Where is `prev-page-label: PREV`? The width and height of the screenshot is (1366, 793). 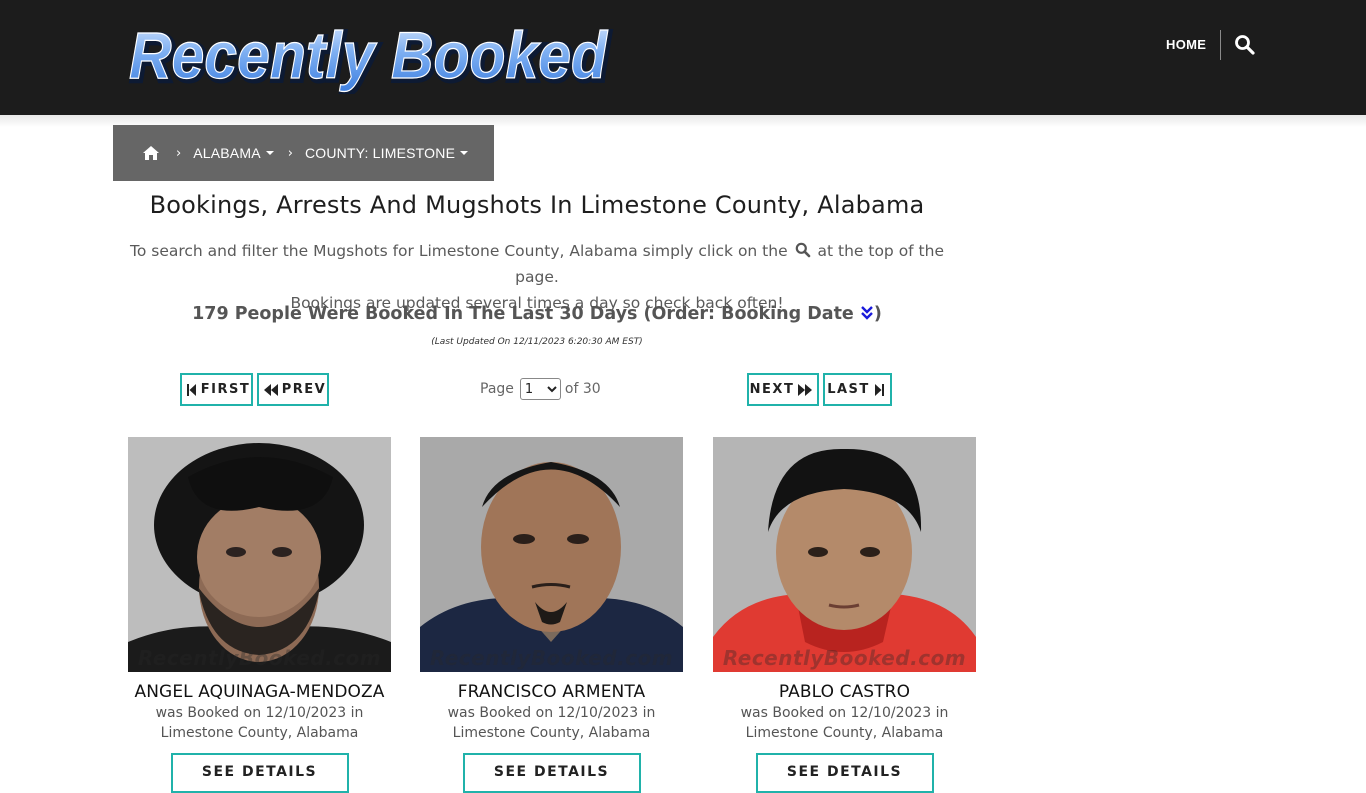 prev-page-label: PREV is located at coordinates (304, 389).